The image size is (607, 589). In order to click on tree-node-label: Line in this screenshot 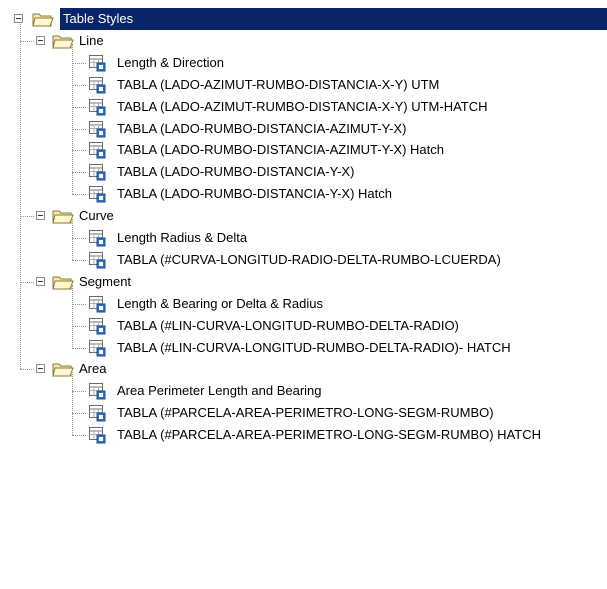, I will do `click(91, 40)`.